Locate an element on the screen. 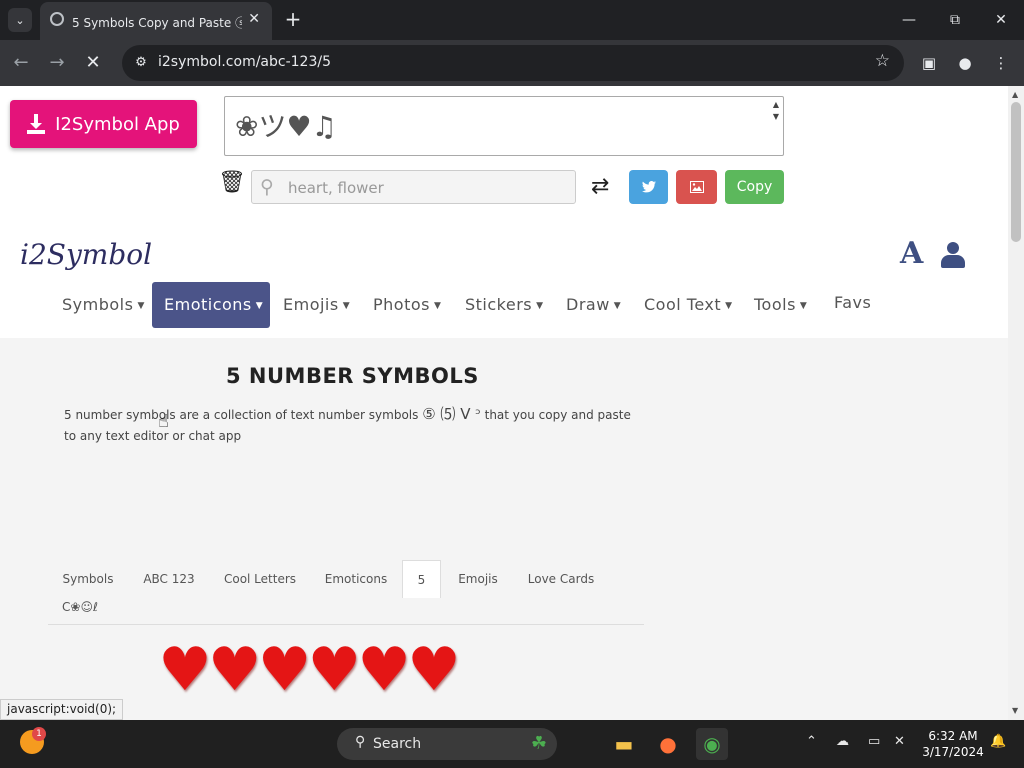  page-scrollbar: ▲ ▼ is located at coordinates (1016, 403).